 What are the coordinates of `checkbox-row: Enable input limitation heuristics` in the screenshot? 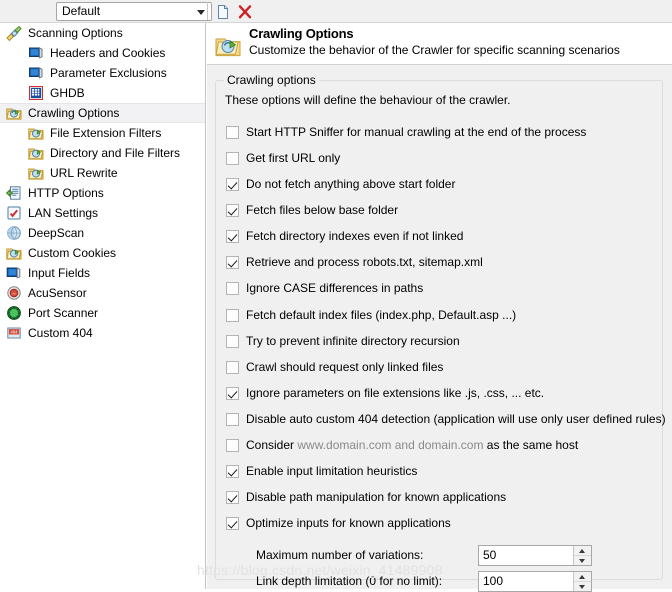 It's located at (321, 471).